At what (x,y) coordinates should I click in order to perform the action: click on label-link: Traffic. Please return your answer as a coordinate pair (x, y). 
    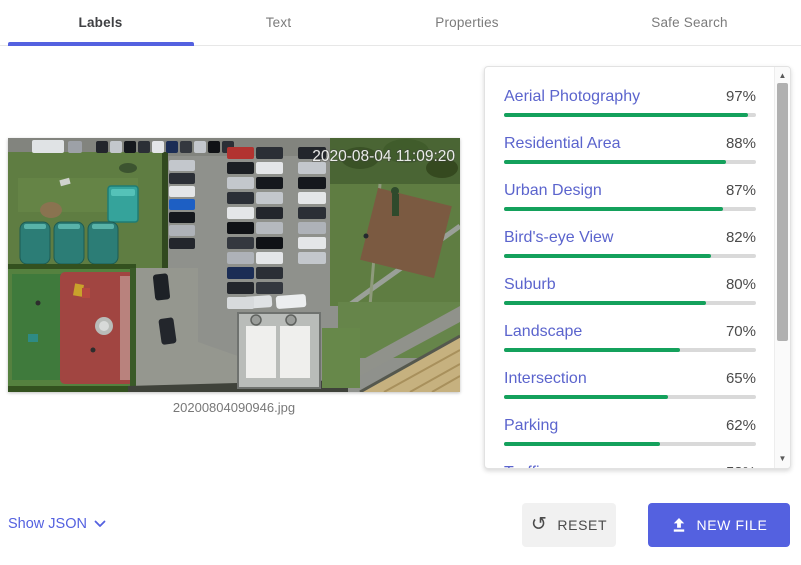
    Looking at the image, I should click on (526, 465).